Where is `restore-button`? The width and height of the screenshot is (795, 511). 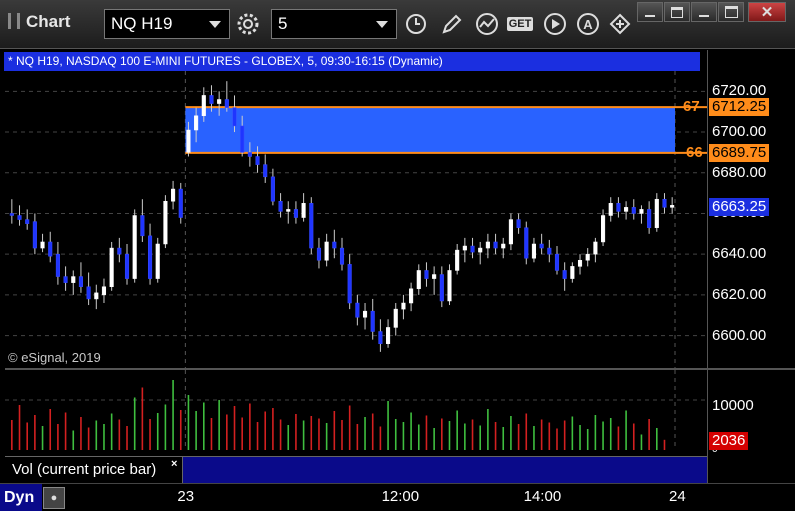 restore-button is located at coordinates (677, 12).